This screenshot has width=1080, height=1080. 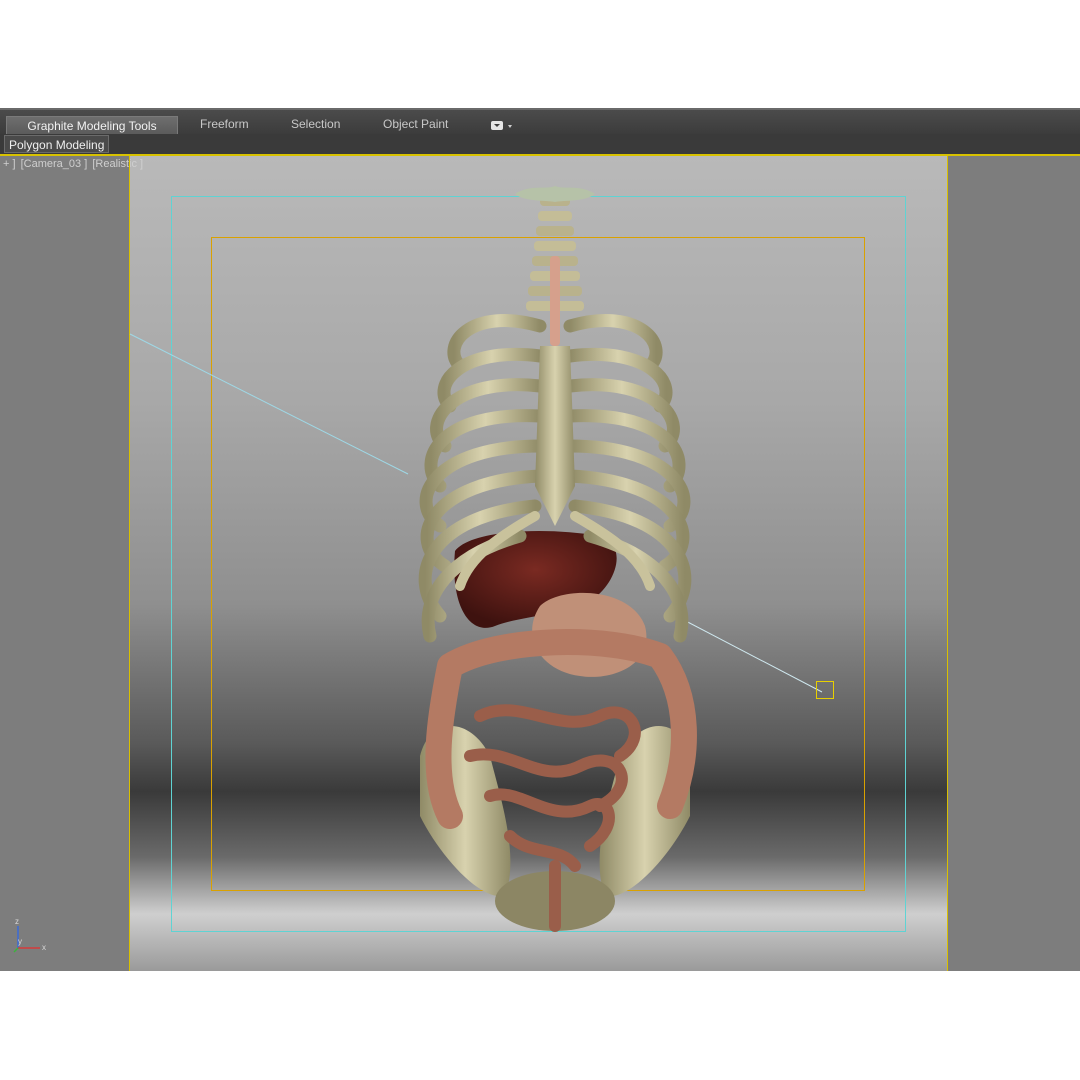 I want to click on tab-selection: Selection, so click(x=315, y=124).